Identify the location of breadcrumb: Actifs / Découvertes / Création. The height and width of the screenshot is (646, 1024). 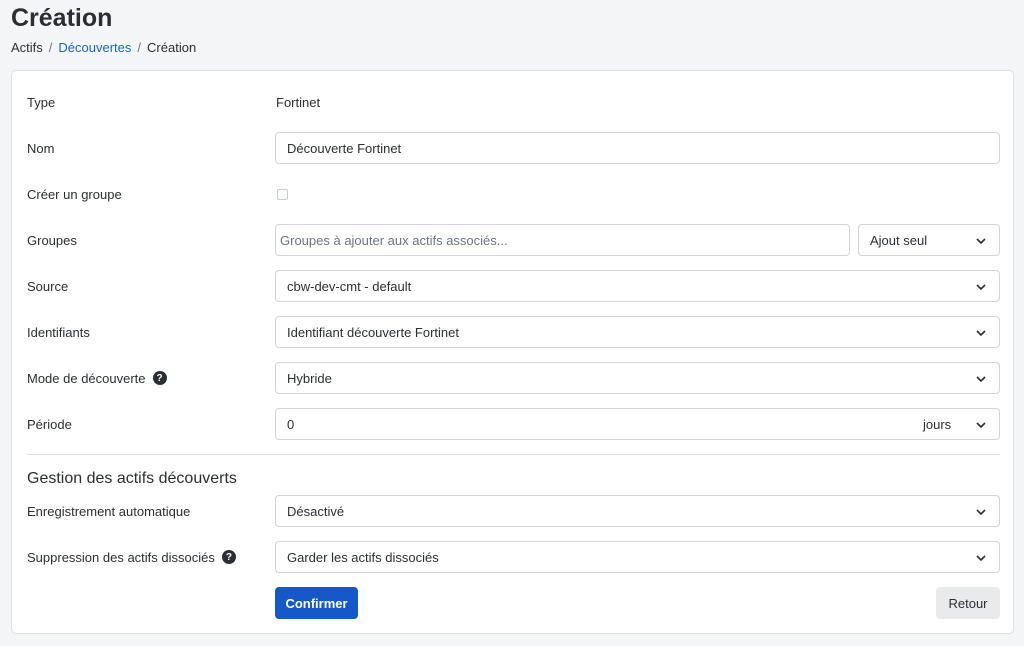
(103, 47).